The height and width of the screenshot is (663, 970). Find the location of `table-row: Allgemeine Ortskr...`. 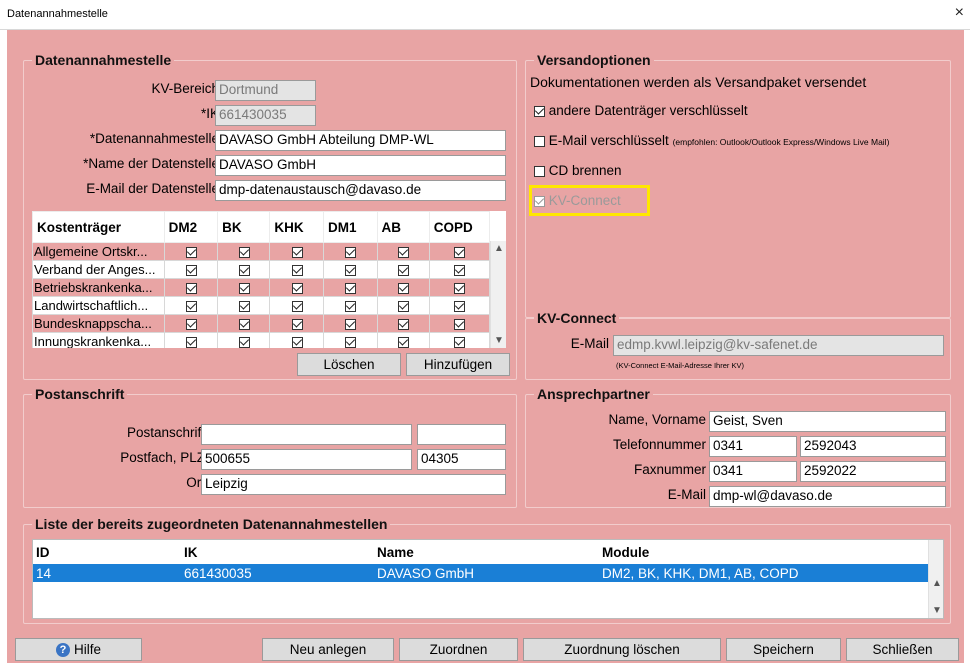

table-row: Allgemeine Ortskr... is located at coordinates (261, 251).